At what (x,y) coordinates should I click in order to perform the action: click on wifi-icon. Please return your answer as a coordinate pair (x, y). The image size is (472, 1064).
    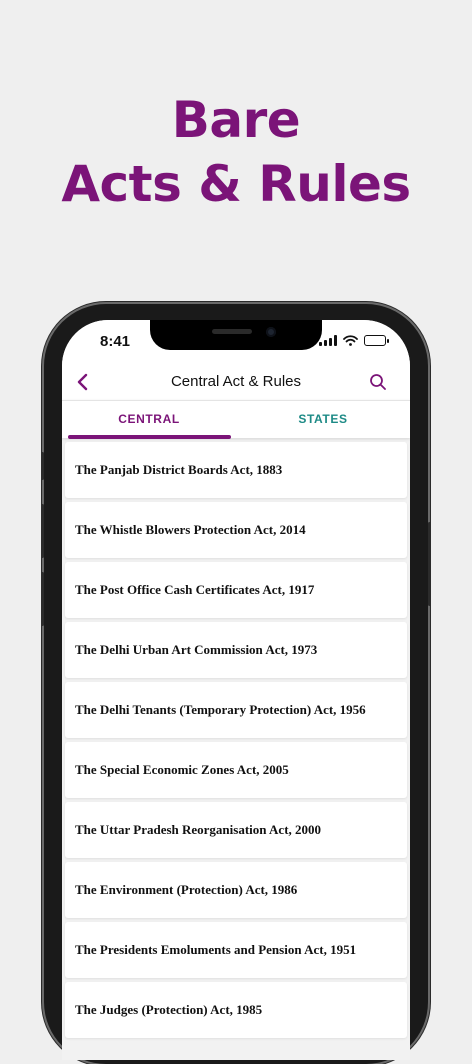
    Looking at the image, I should click on (350, 340).